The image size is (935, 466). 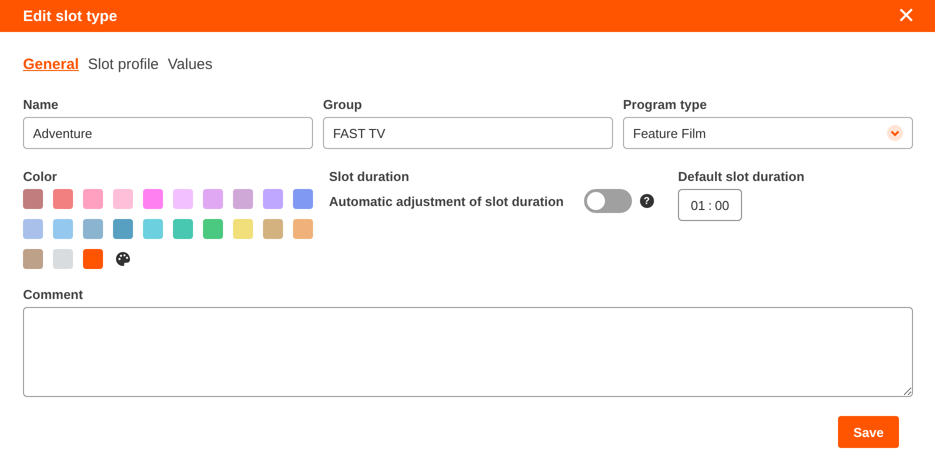 I want to click on toggle-label: Automatic adjustment of slot duration, so click(x=446, y=201).